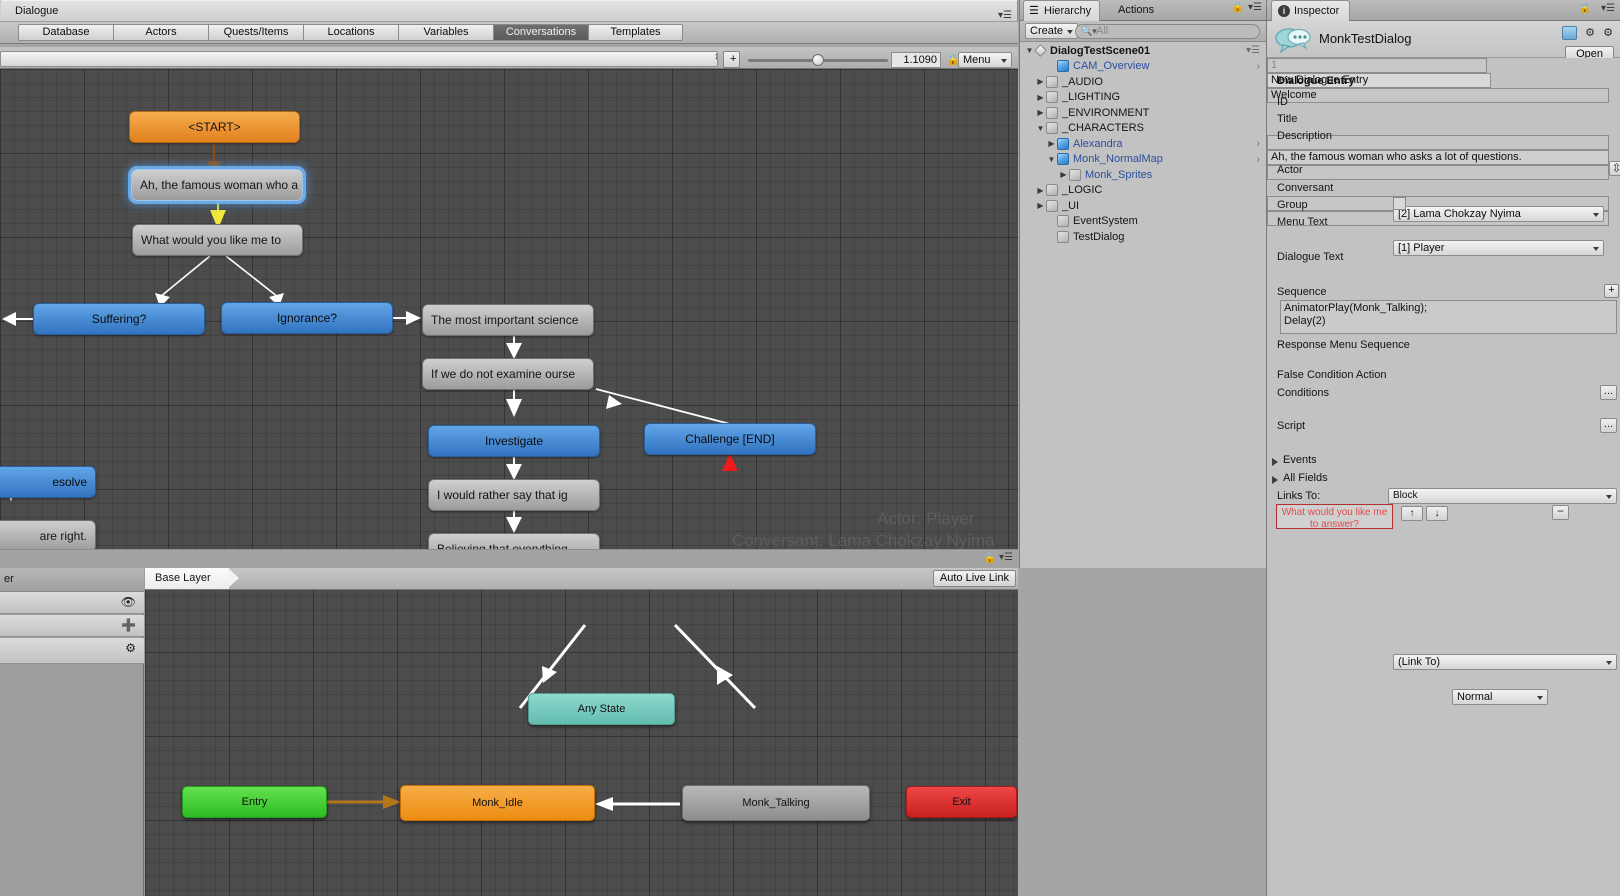 The width and height of the screenshot is (1620, 896). Describe the element at coordinates (1608, 8) in the screenshot. I see `inspector-menu-icon: ▾☰` at that location.